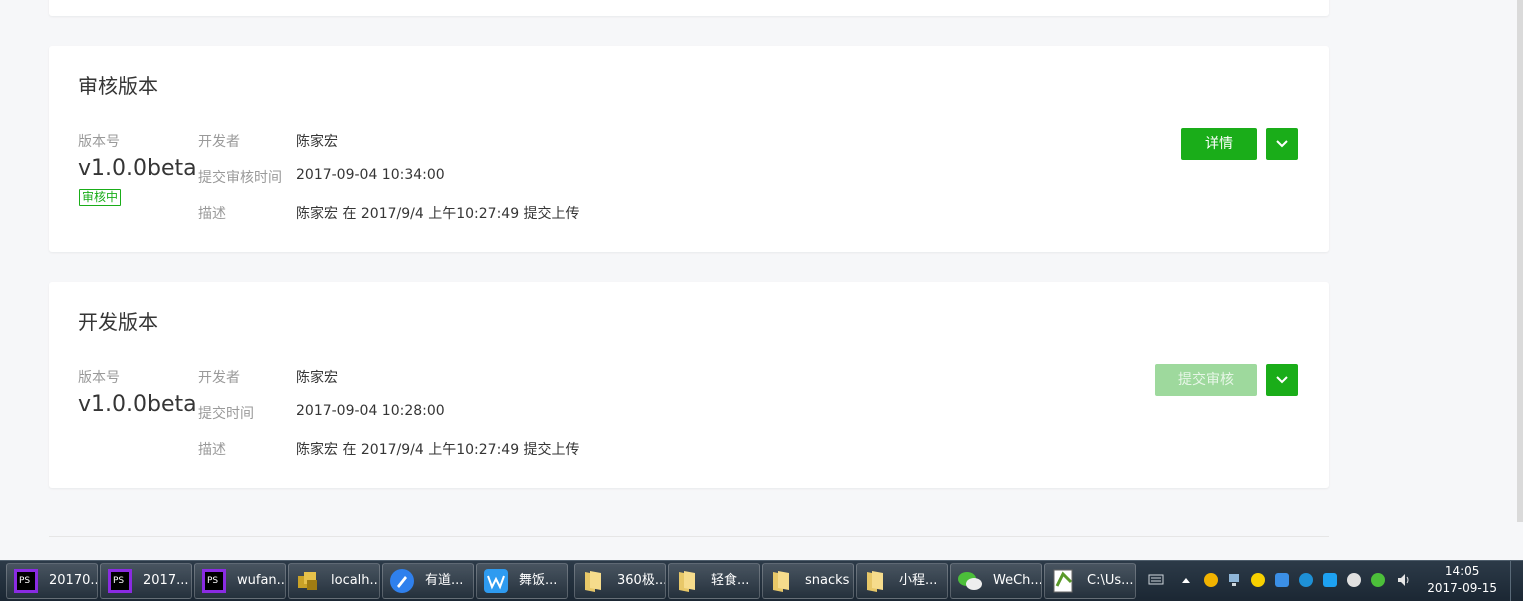  What do you see at coordinates (100, 197) in the screenshot?
I see `status-badge: 审核中` at bounding box center [100, 197].